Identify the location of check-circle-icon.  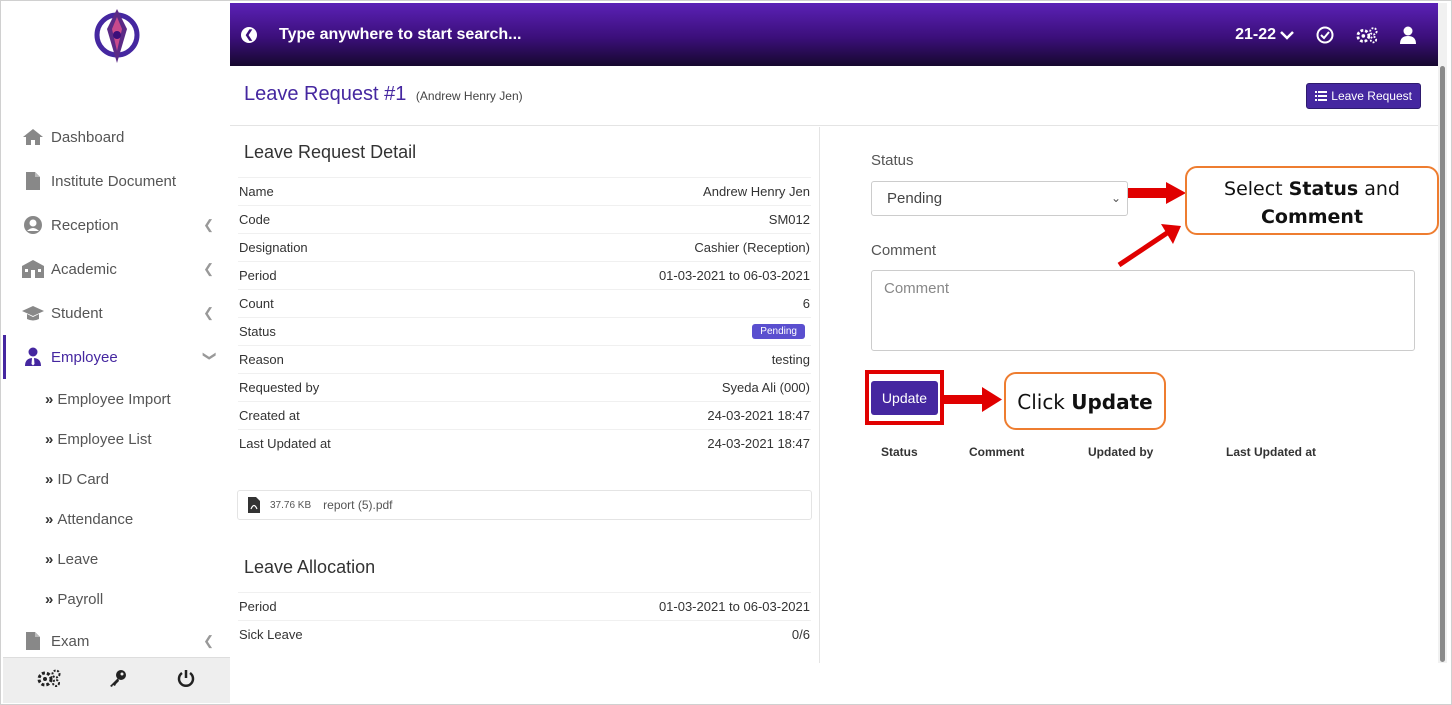
(1325, 35).